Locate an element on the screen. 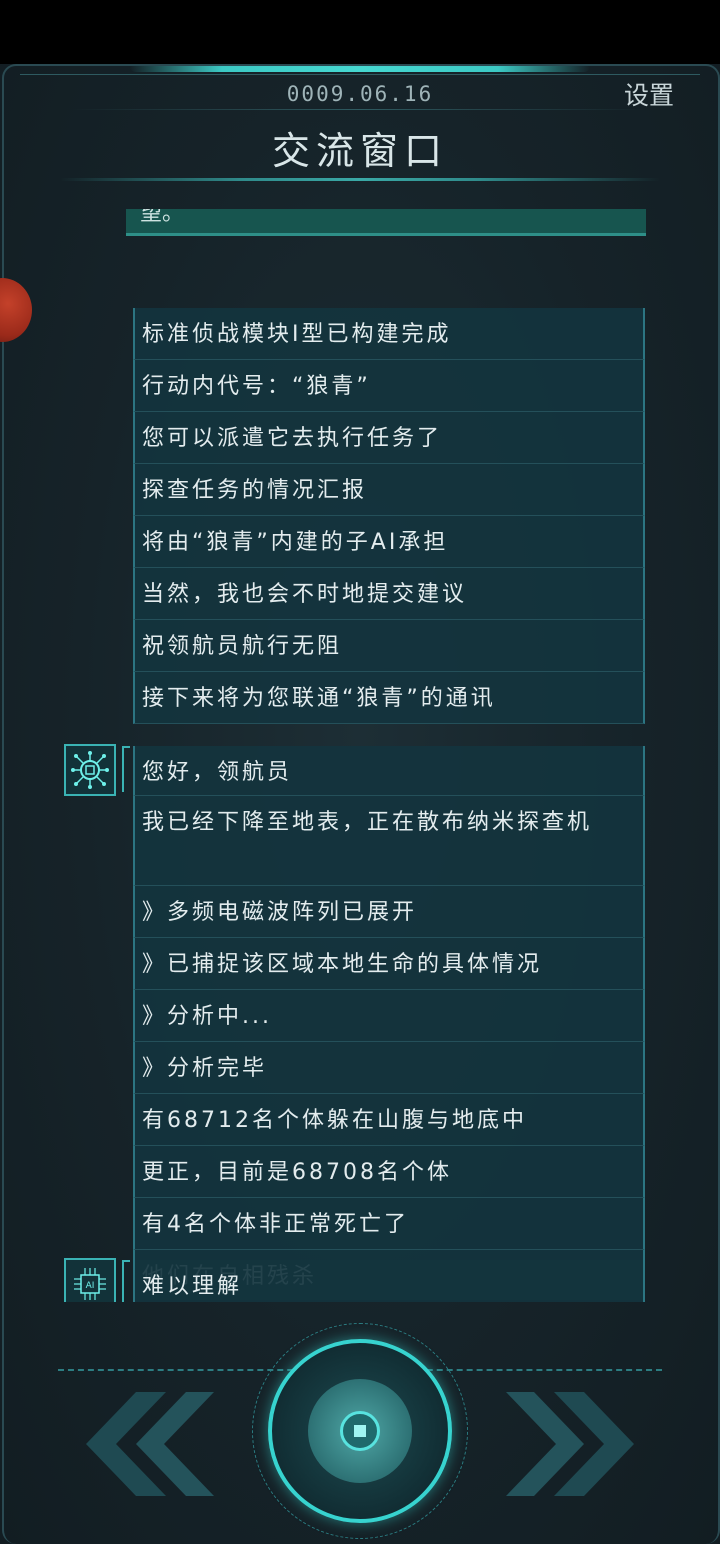 The height and width of the screenshot is (1544, 720). sender-avatar is located at coordinates (90, 770).